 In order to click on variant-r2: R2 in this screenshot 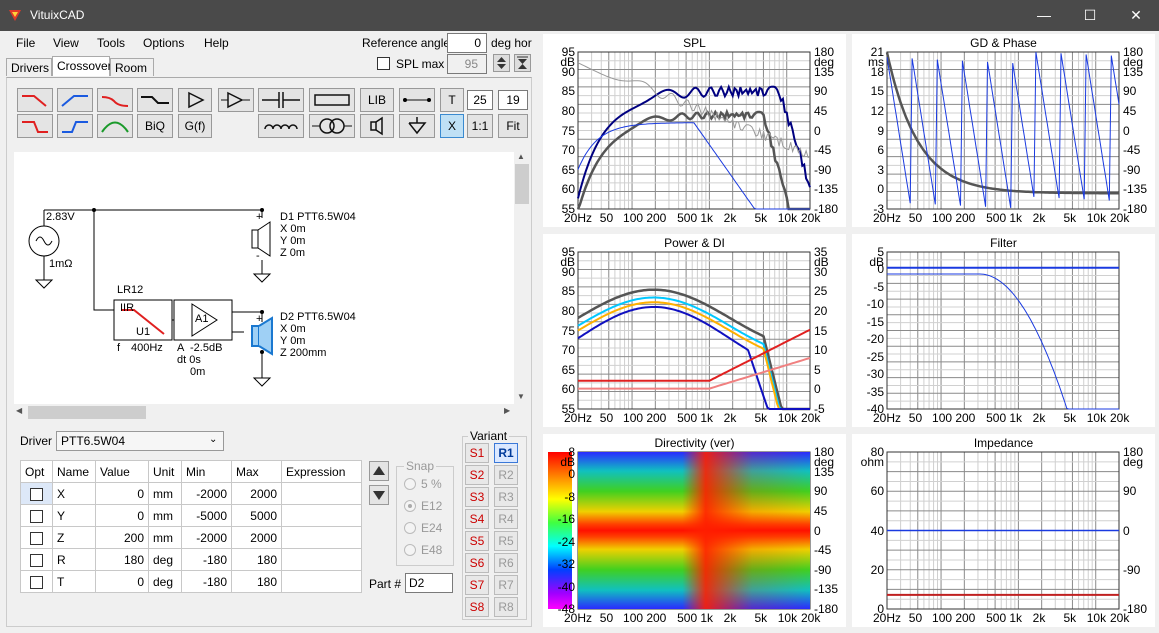, I will do `click(506, 475)`.